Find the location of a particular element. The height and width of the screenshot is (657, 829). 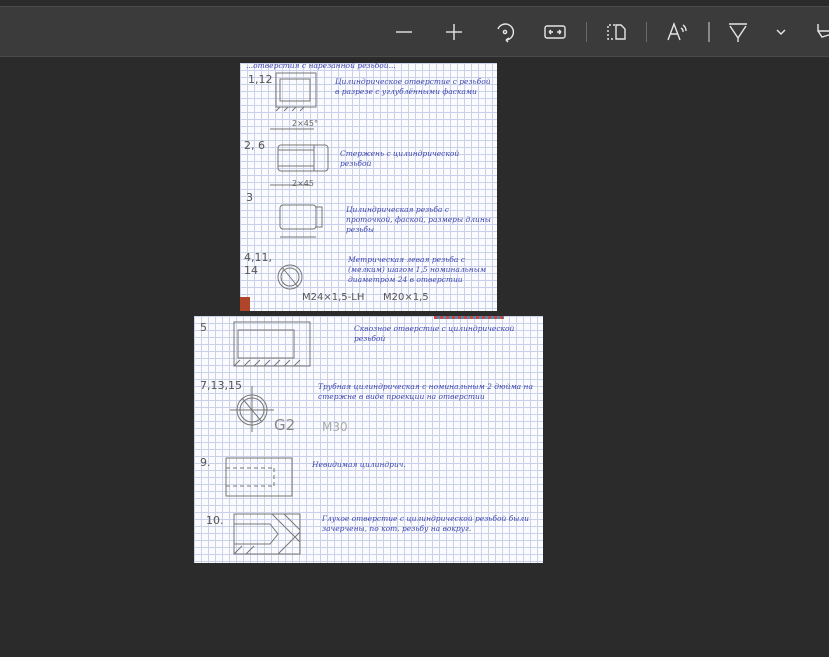

chevron-down-icon is located at coordinates (781, 32).